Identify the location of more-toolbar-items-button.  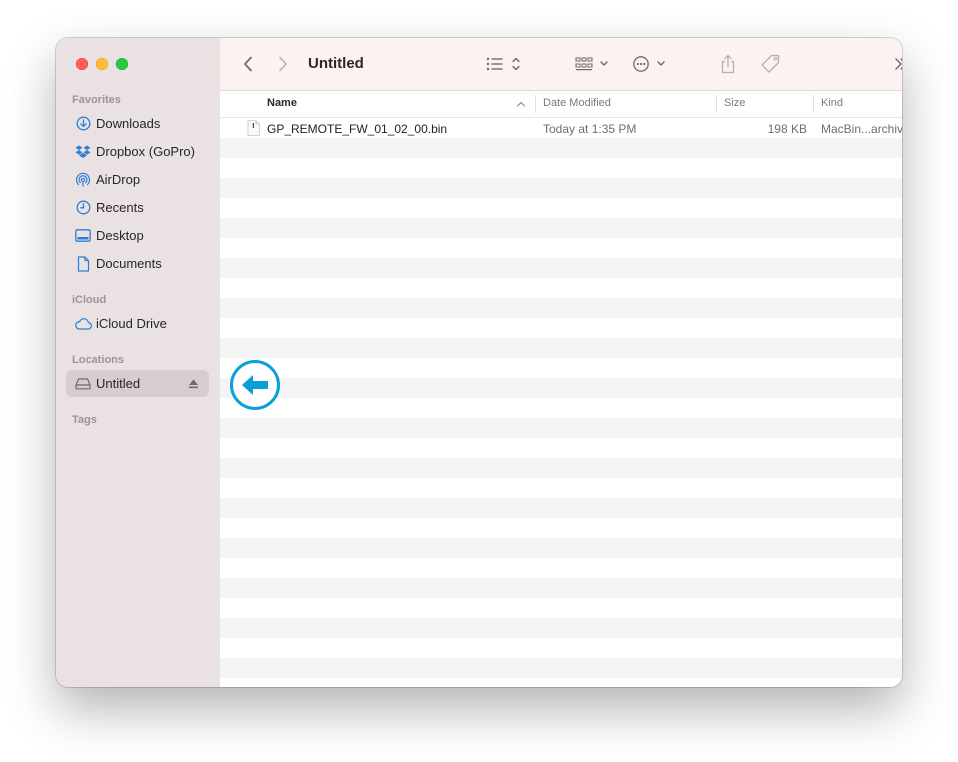
(896, 64).